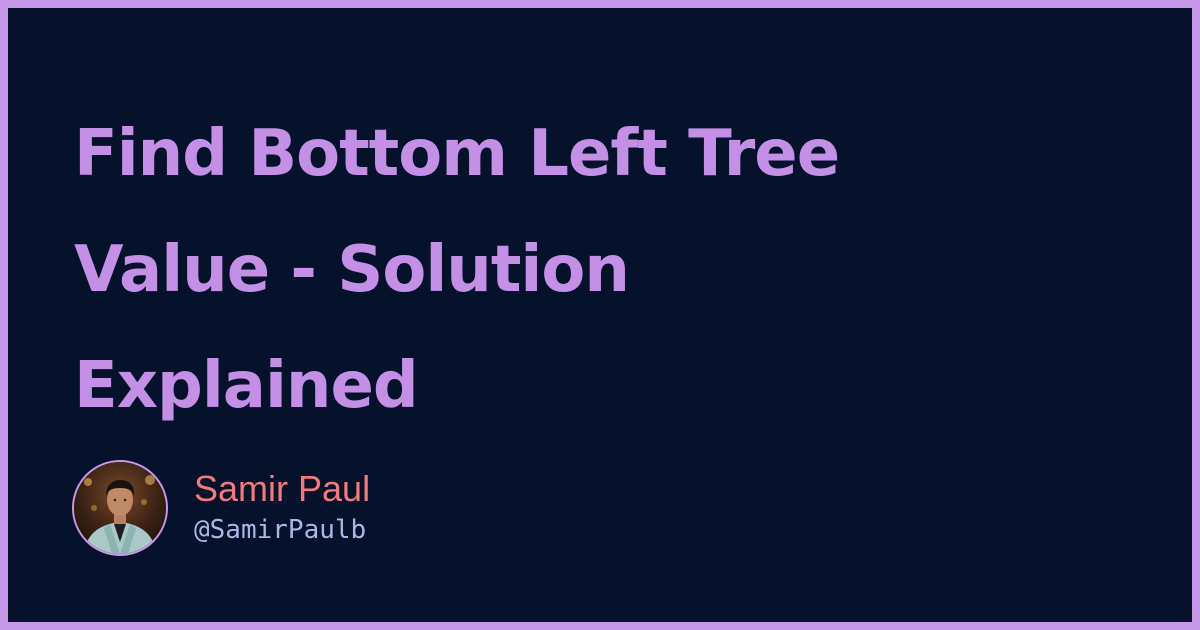 This screenshot has height=630, width=1200. I want to click on author-text: Samir Paul @SamirPaulb, so click(282, 508).